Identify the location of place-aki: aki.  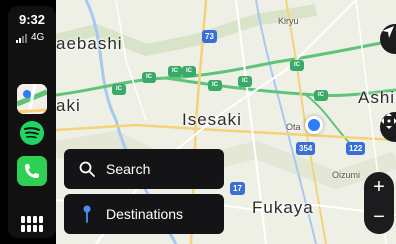
(68, 105).